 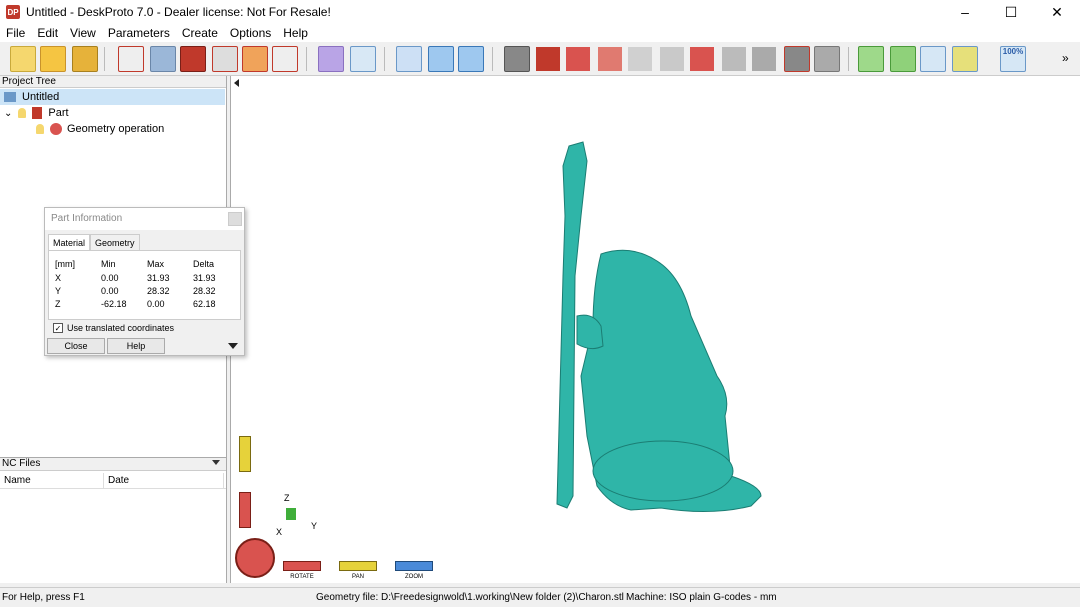 I want to click on simulation-icon, so click(x=331, y=59).